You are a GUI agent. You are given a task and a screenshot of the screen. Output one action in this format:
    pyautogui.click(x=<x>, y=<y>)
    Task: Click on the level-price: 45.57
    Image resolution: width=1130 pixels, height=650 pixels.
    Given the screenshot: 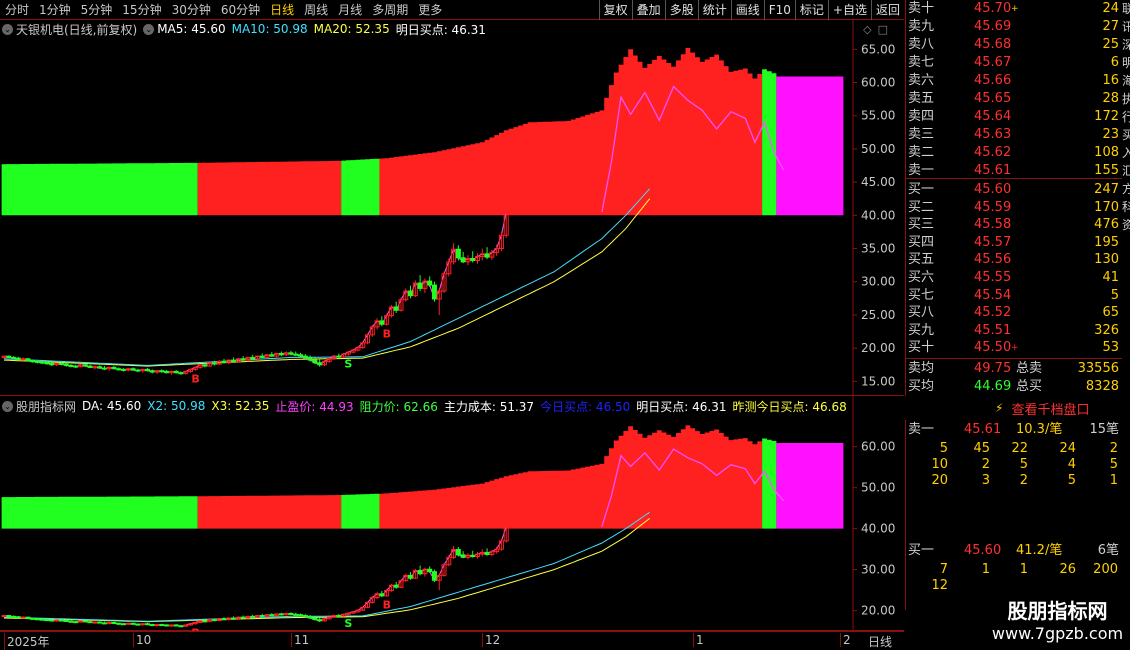 What is the action you would take?
    pyautogui.click(x=993, y=242)
    